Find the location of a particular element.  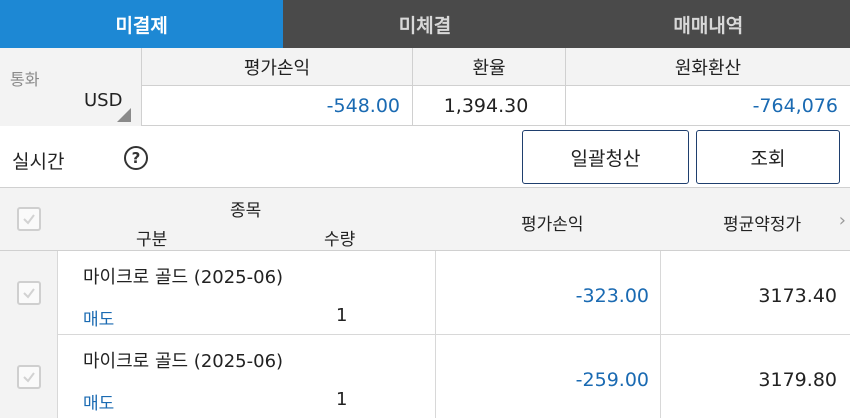

row-avg-price: 3173.40 is located at coordinates (797, 296).